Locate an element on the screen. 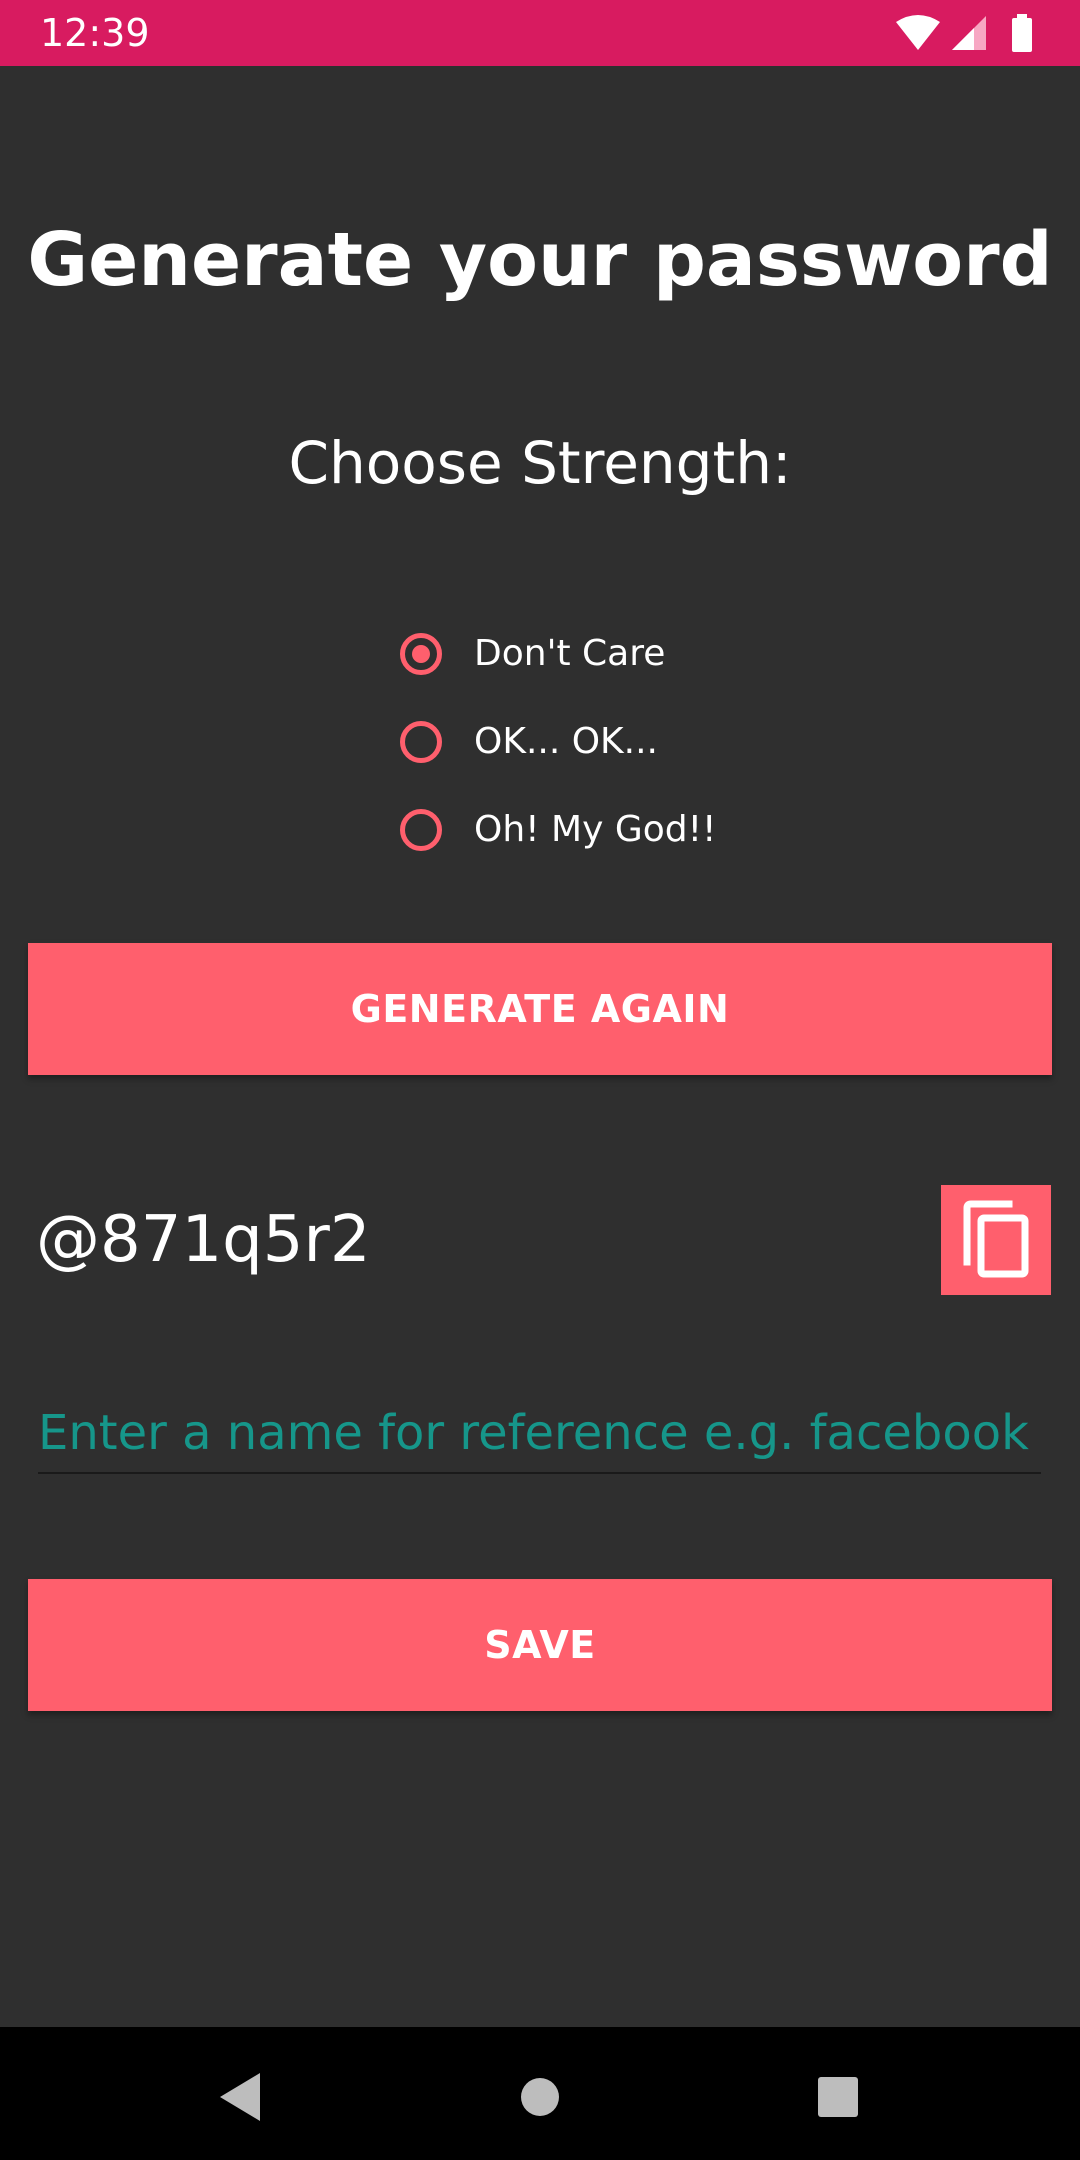 The image size is (1080, 2160). status-bar: 12:39 is located at coordinates (540, 33).